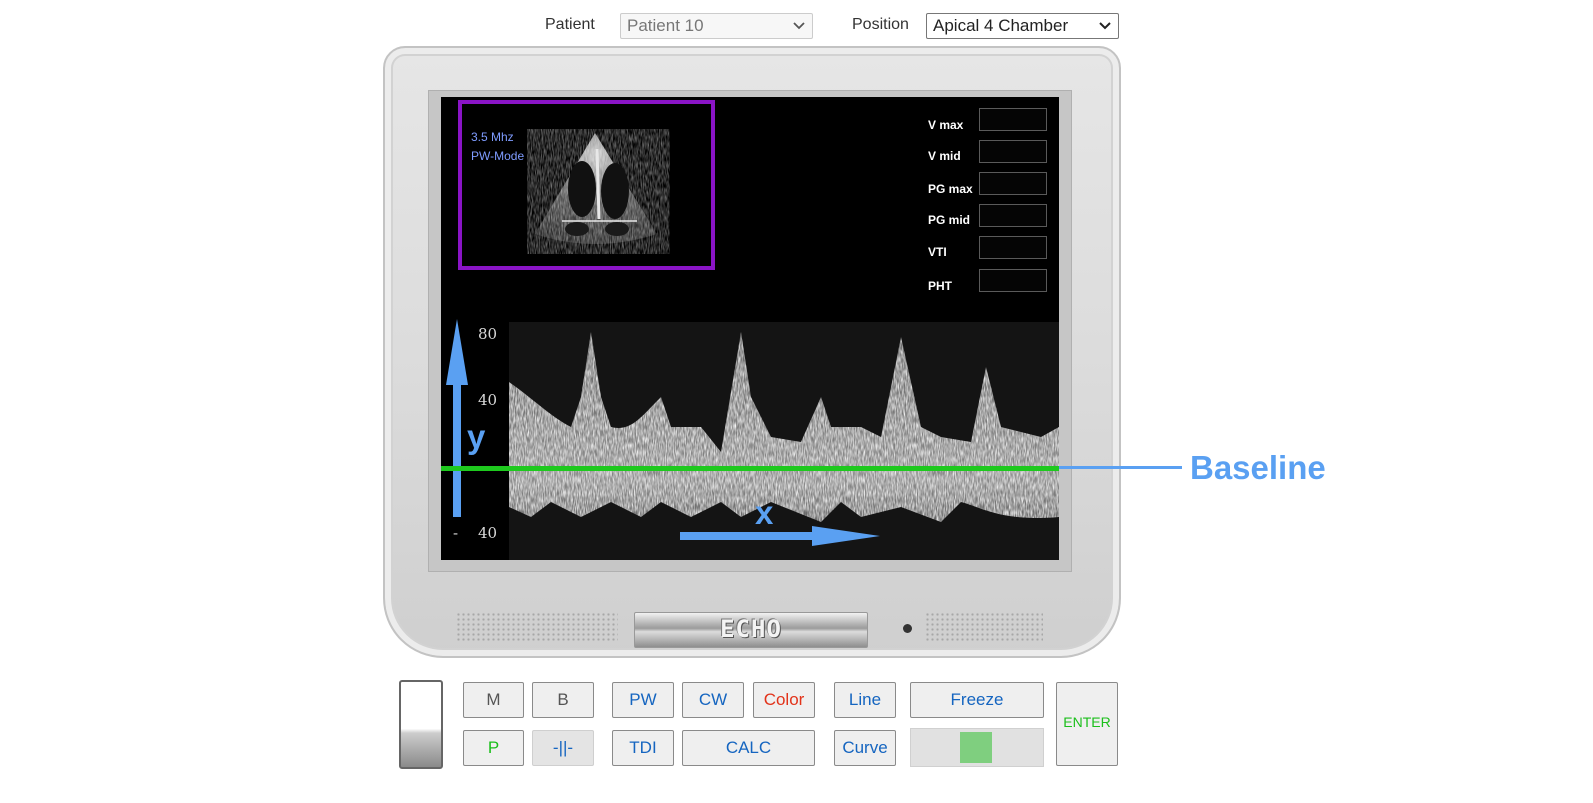  I want to click on x-axis-arrow, so click(780, 536).